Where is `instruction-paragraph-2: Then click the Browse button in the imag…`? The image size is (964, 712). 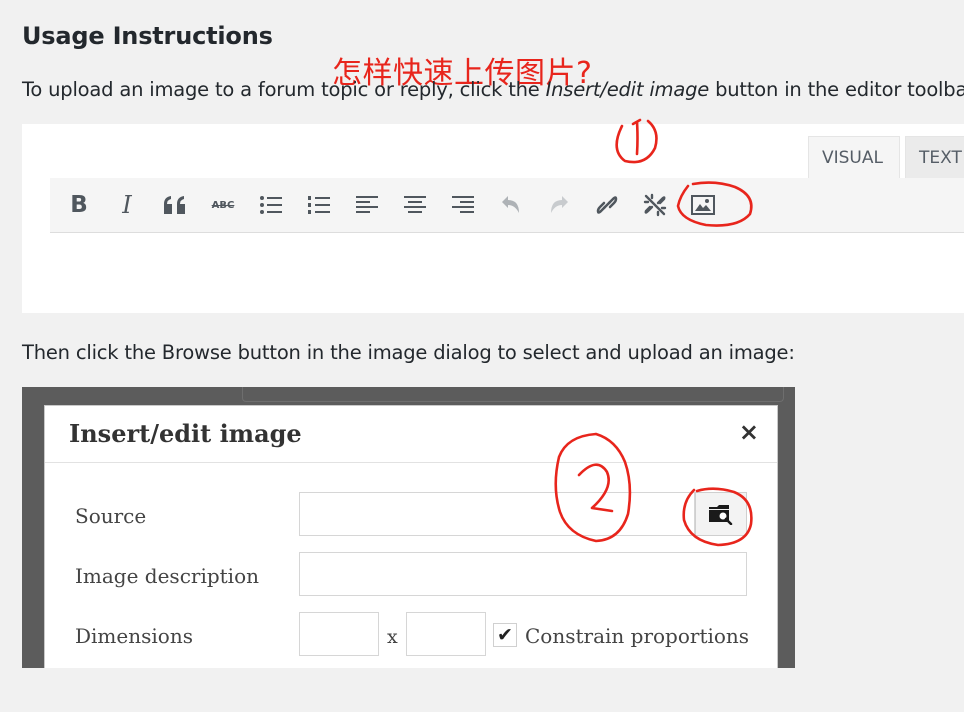 instruction-paragraph-2: Then click the Browse button in the imag… is located at coordinates (408, 352).